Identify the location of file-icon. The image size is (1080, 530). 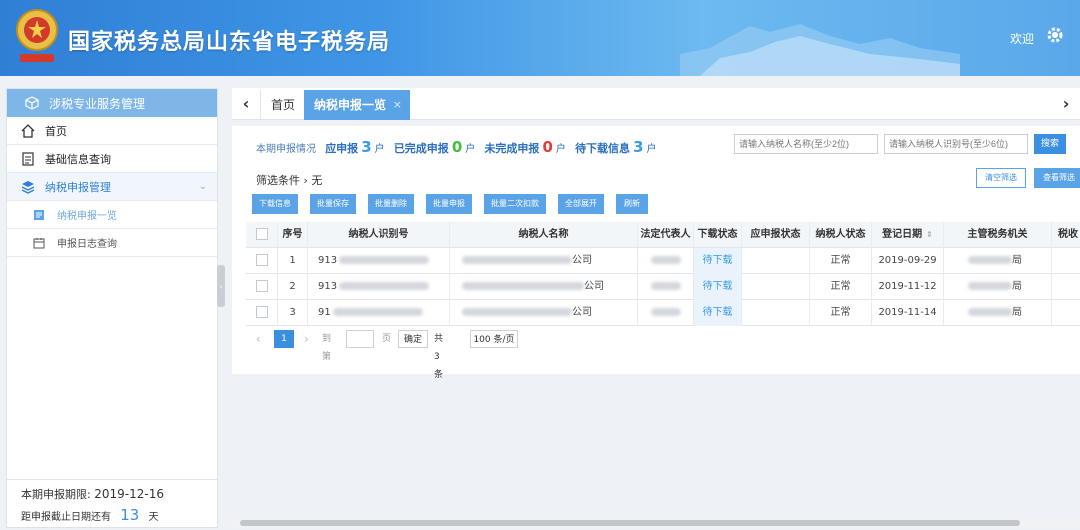
(39, 214).